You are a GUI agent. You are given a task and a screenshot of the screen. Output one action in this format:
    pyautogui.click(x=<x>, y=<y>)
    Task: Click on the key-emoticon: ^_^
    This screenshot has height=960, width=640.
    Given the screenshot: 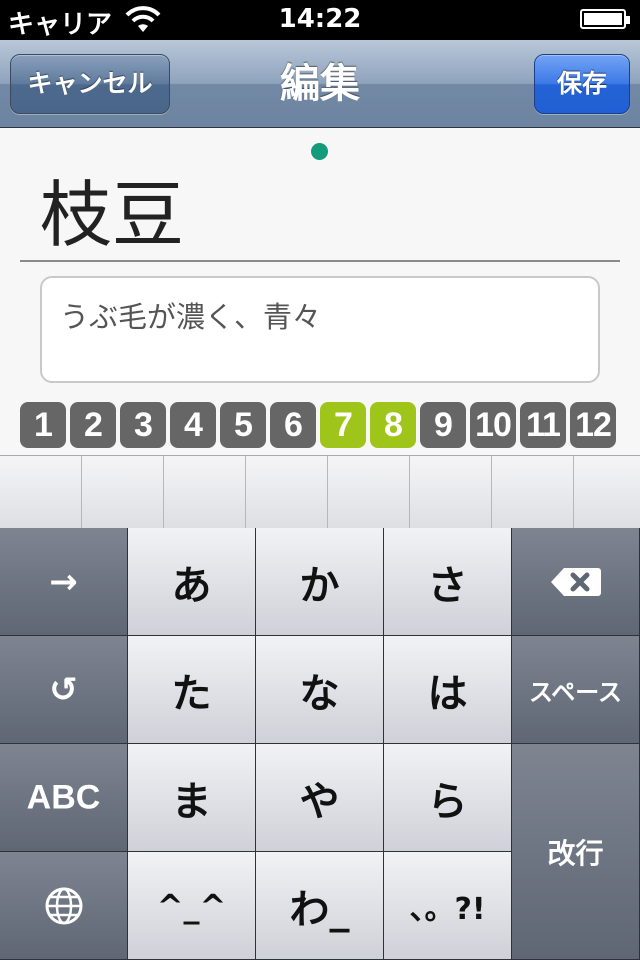 What is the action you would take?
    pyautogui.click(x=192, y=906)
    